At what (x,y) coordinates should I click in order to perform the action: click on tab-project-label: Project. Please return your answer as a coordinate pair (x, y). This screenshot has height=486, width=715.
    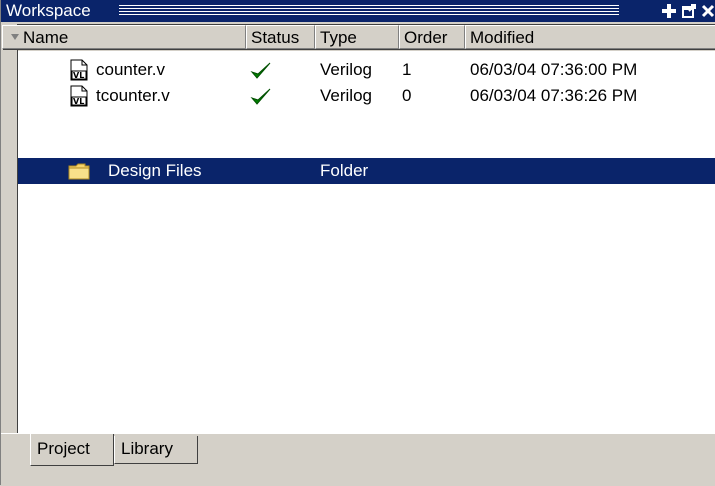
    Looking at the image, I should click on (63, 448).